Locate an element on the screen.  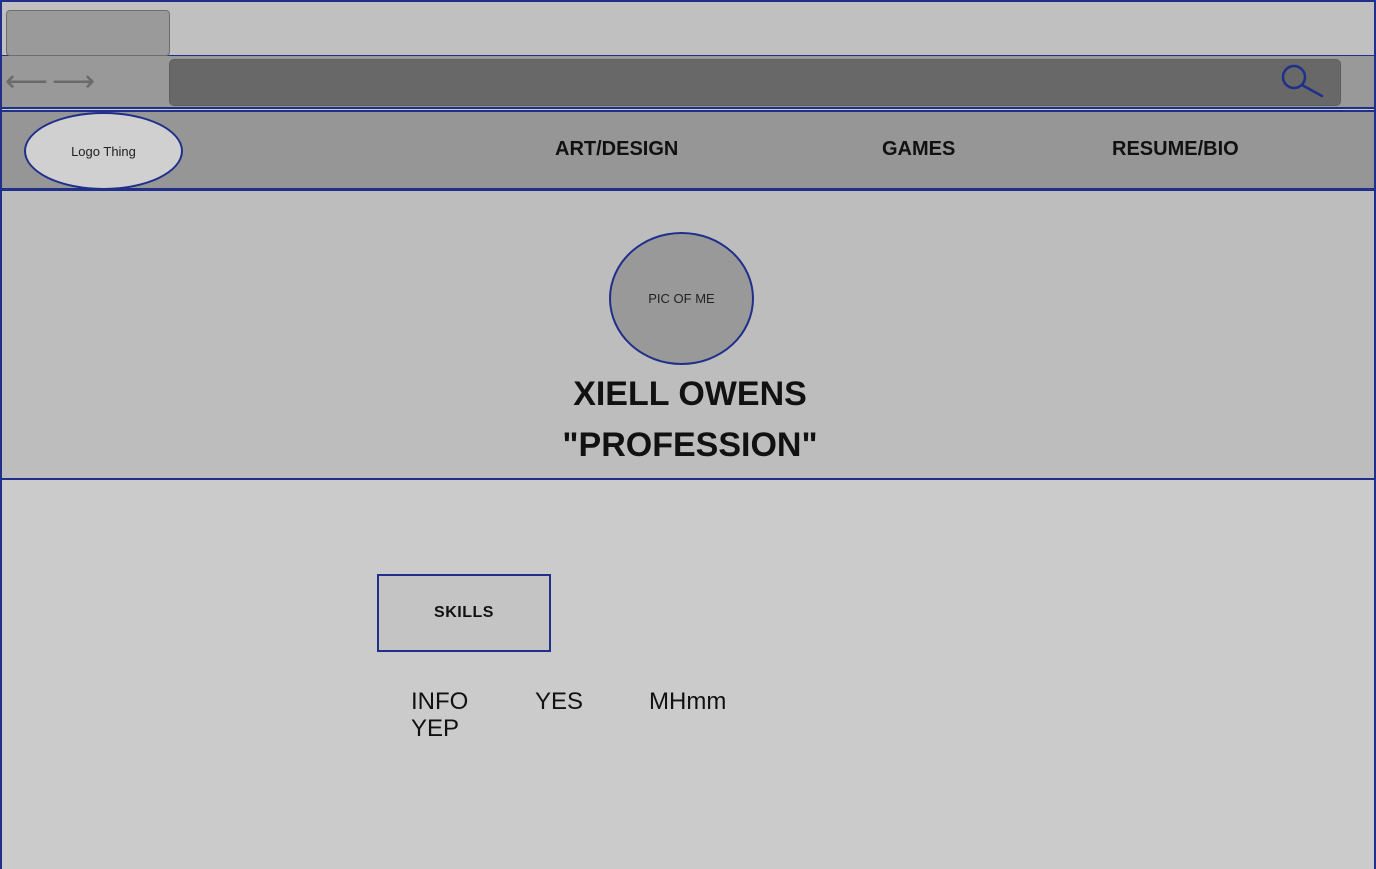
nav-link-games: GAMES is located at coordinates (918, 149).